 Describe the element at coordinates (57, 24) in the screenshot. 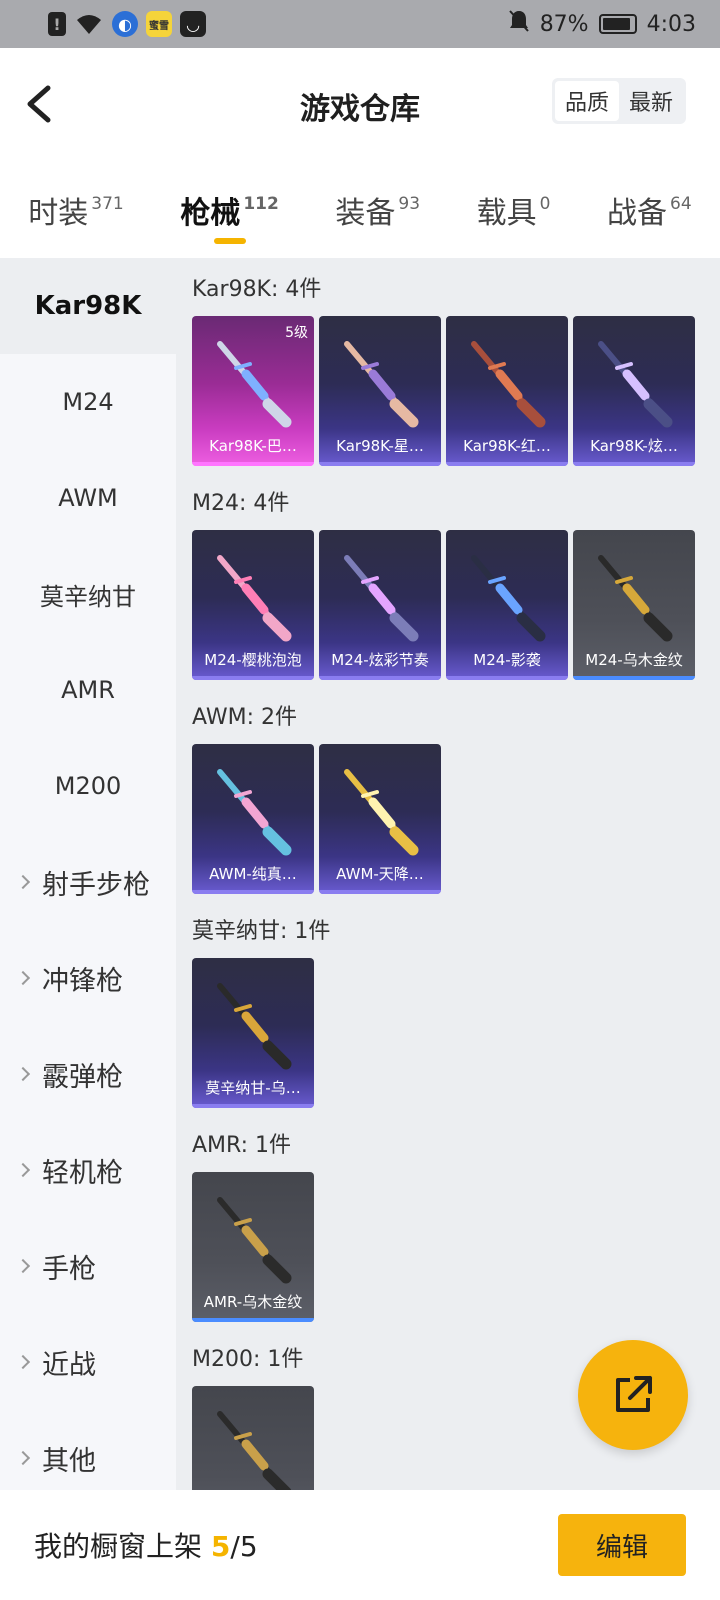

I see `alert-icon: !` at that location.